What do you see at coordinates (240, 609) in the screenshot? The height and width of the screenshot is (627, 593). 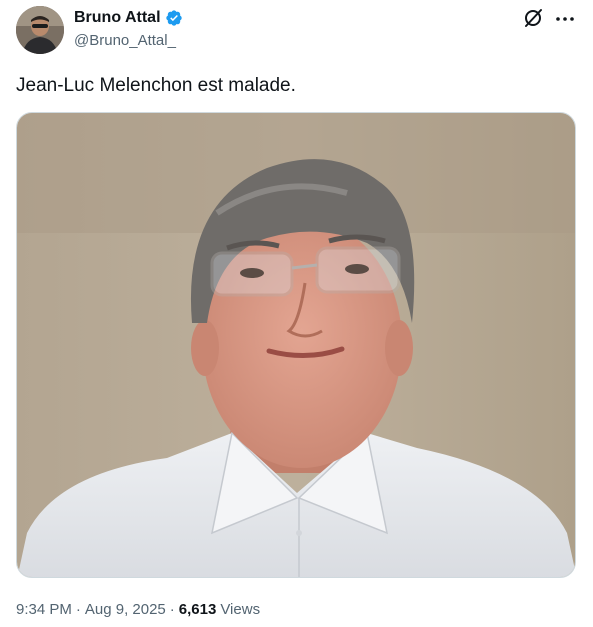 I see `views-label: Views` at bounding box center [240, 609].